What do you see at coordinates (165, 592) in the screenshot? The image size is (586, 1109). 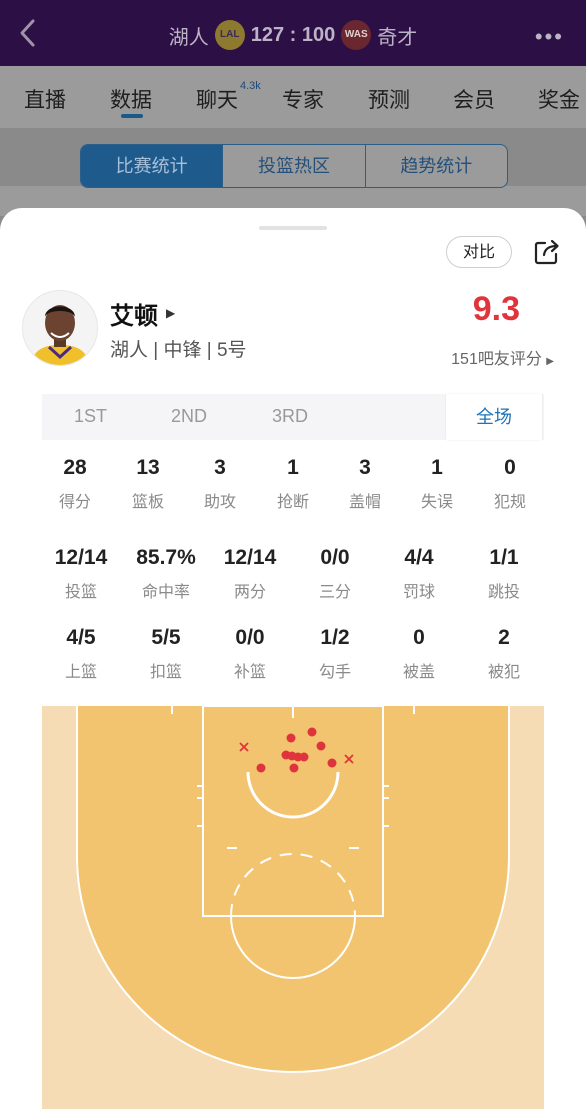 I see `stat-label: 命中率` at bounding box center [165, 592].